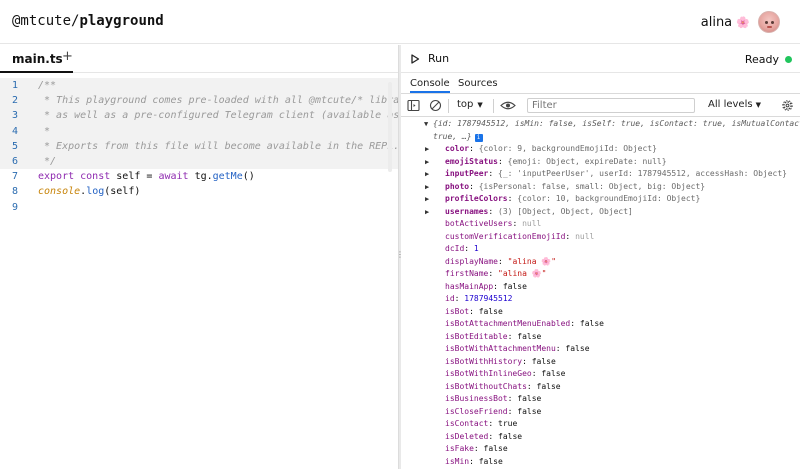 Image resolution: width=800 pixels, height=469 pixels. What do you see at coordinates (478, 83) in the screenshot?
I see `tab-sources: Sources` at bounding box center [478, 83].